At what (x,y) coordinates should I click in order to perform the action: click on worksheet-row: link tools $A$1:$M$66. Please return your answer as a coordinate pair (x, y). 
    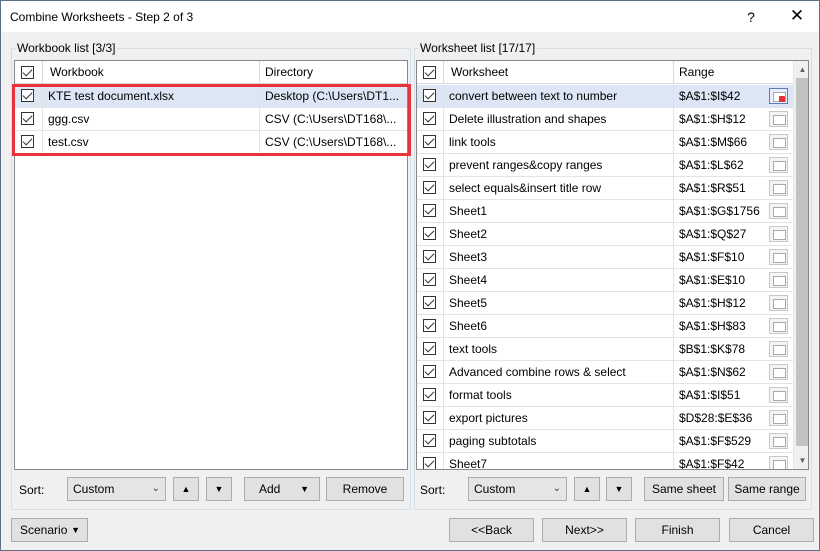
    Looking at the image, I should click on (605, 142).